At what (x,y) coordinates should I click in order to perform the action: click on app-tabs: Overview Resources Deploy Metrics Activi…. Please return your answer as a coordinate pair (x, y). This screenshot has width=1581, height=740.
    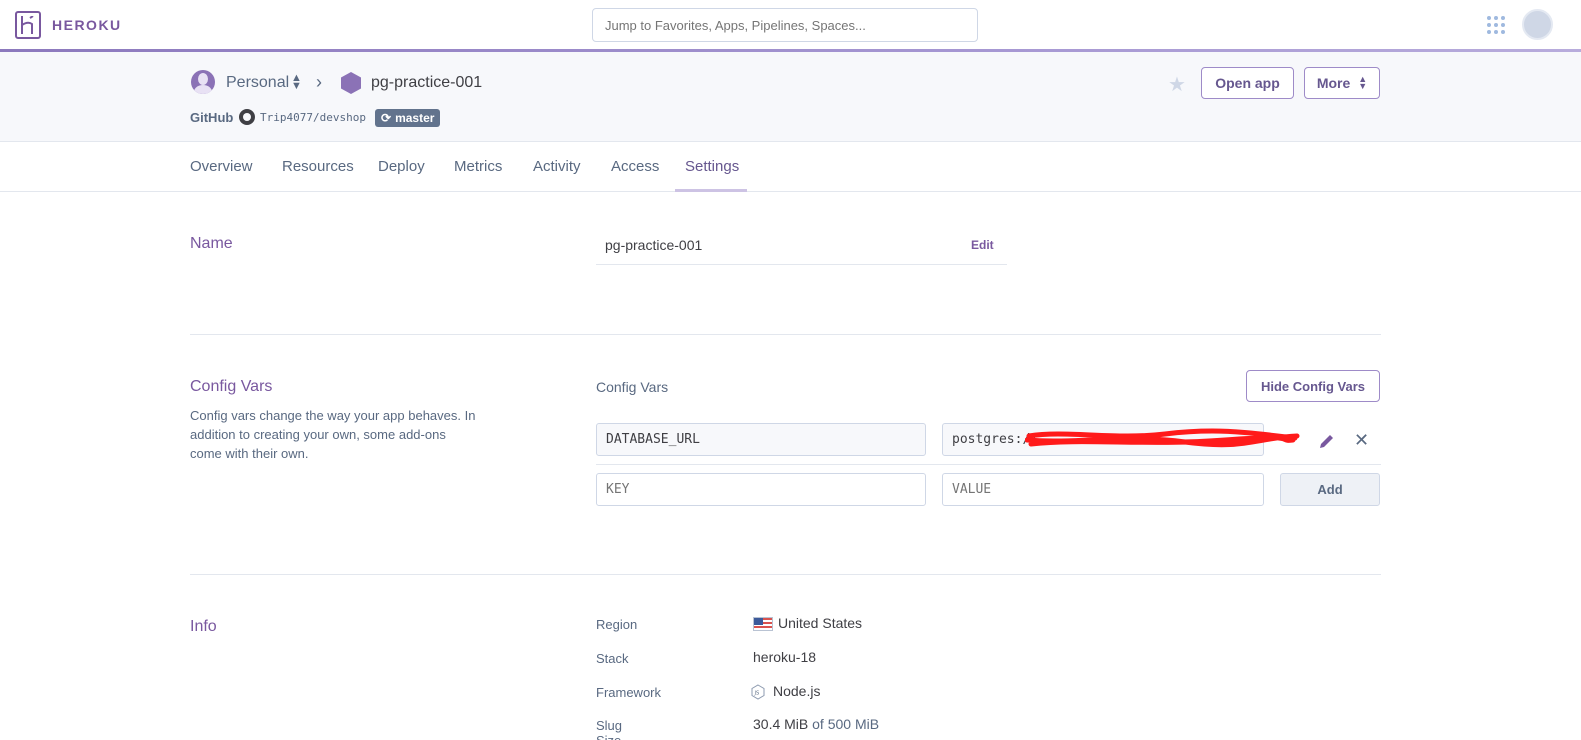
    Looking at the image, I should click on (790, 167).